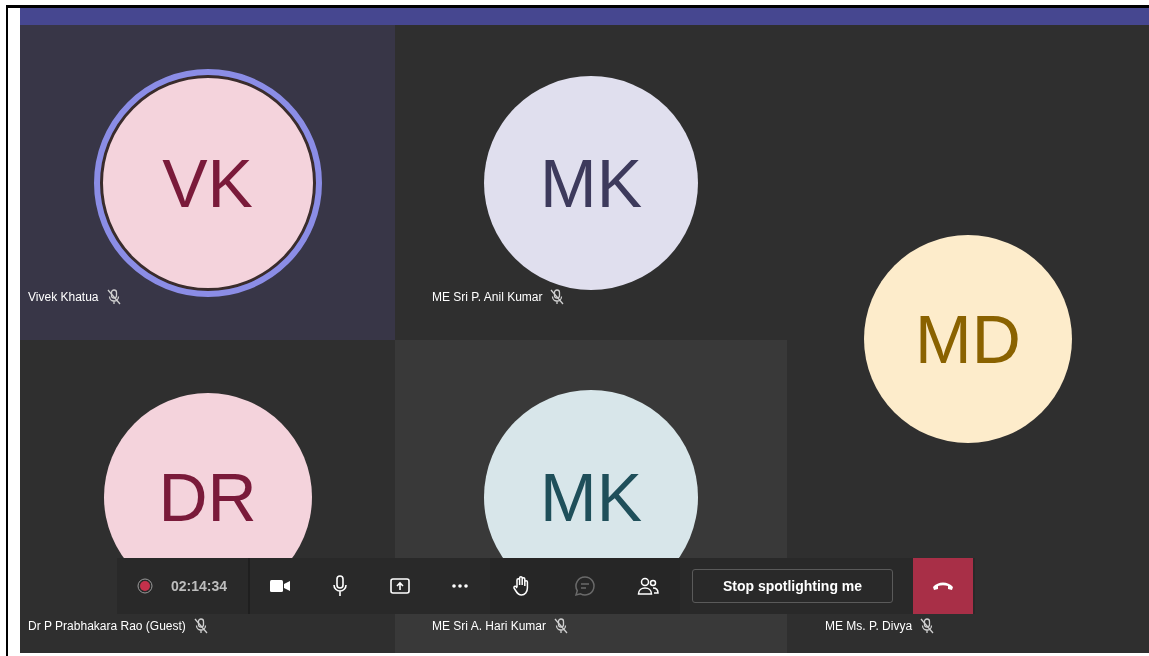  What do you see at coordinates (591, 182) in the screenshot?
I see `avatar: MK` at bounding box center [591, 182].